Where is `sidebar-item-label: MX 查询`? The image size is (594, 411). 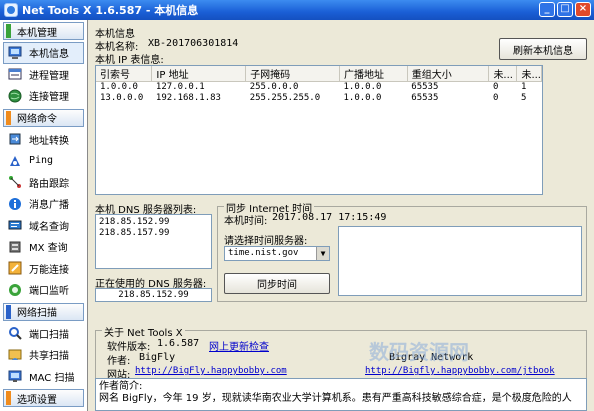
sidebar-item-label: MX 查询 is located at coordinates (48, 249).